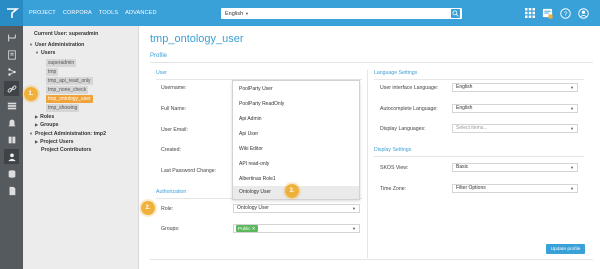  What do you see at coordinates (515, 188) in the screenshot?
I see `time-zone-select: Filter Options ▼` at bounding box center [515, 188].